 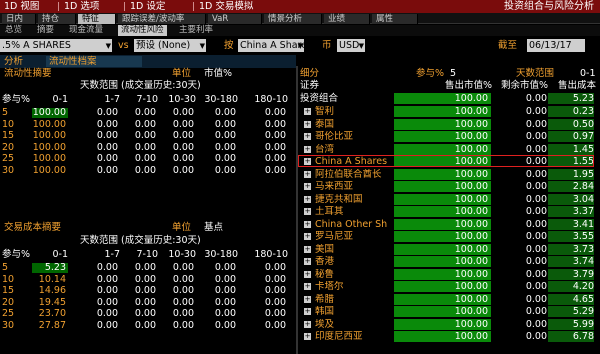 I want to click on analysis-select: 流动性档案, so click(x=94, y=61).